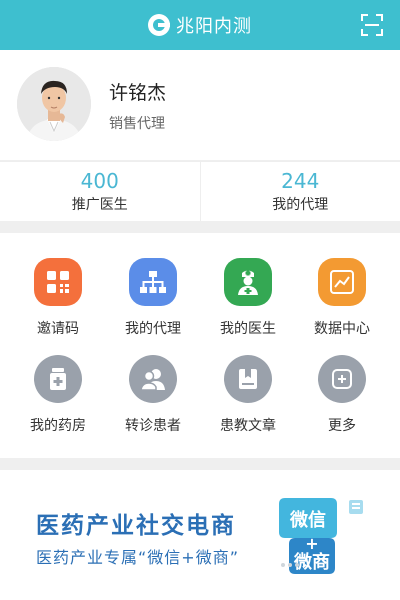 The height and width of the screenshot is (600, 400). Describe the element at coordinates (300, 180) in the screenshot. I see `stat-value: 244` at that location.